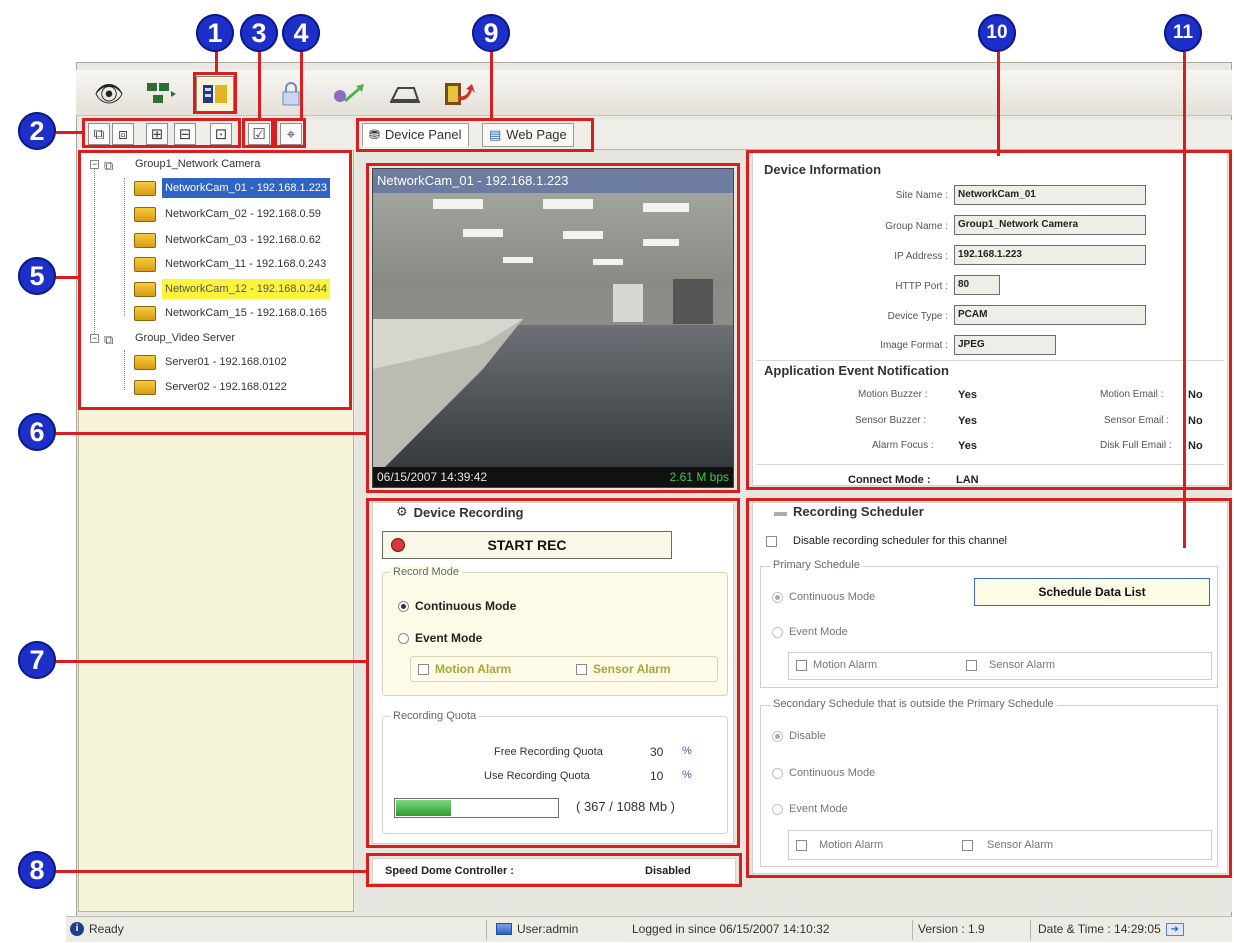 The height and width of the screenshot is (943, 1234). What do you see at coordinates (157, 134) in the screenshot?
I see `add-device-icon: ⊞` at bounding box center [157, 134].